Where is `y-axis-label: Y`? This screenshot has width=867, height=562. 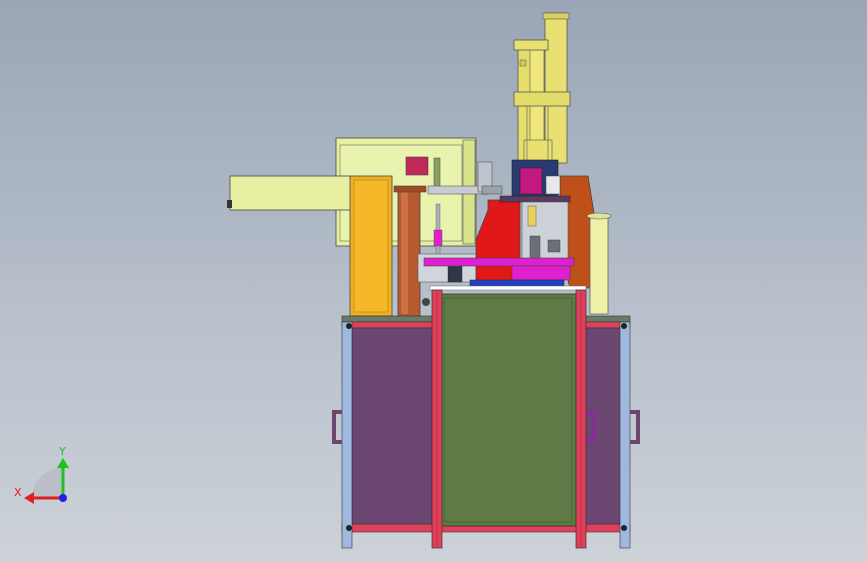
y-axis-label: Y is located at coordinates (62, 451).